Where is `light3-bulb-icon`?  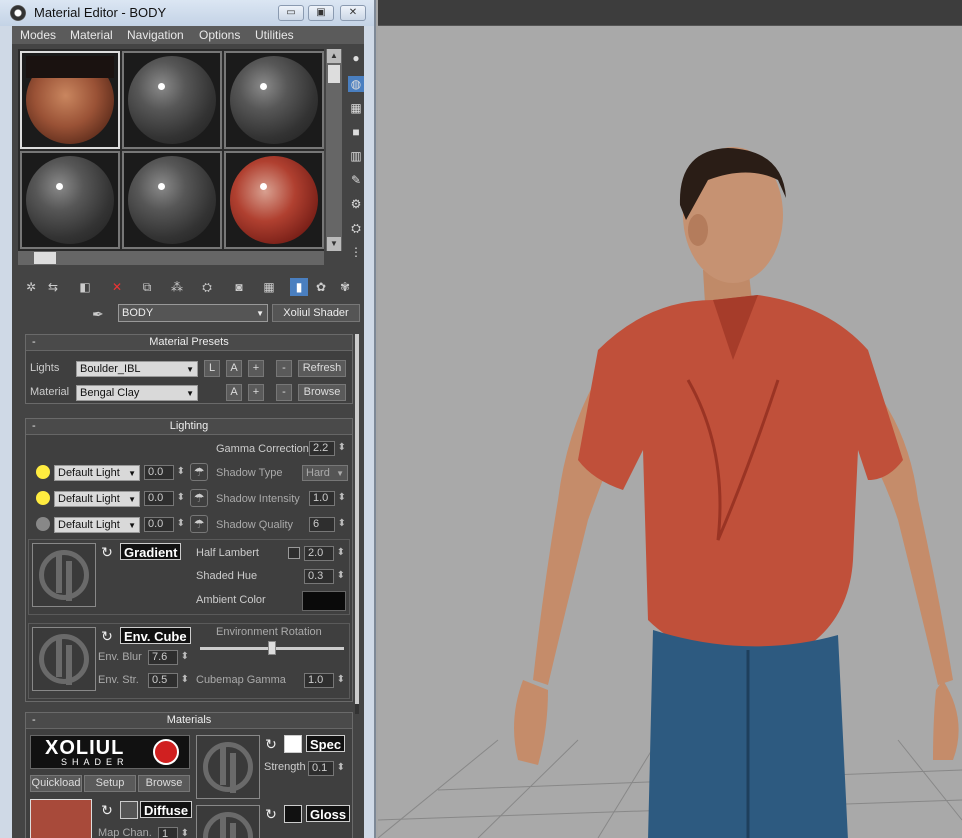 light3-bulb-icon is located at coordinates (43, 524).